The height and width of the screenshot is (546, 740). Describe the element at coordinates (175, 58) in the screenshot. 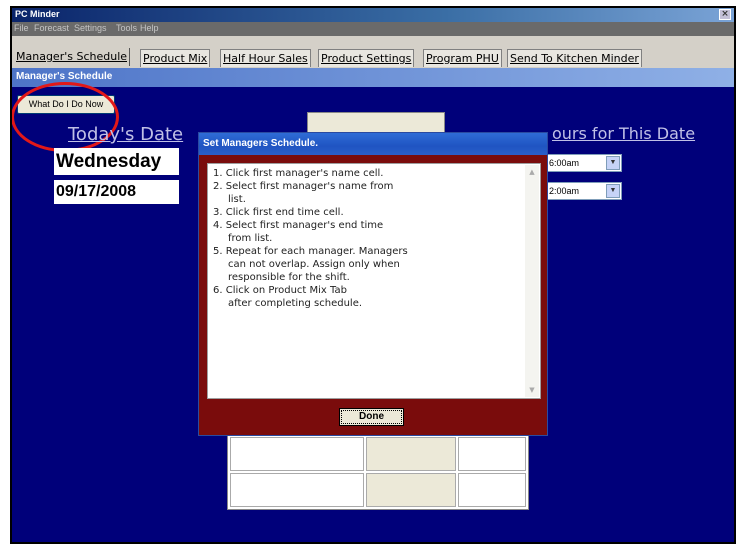

I see `tab-product-mix: Product Mix` at that location.